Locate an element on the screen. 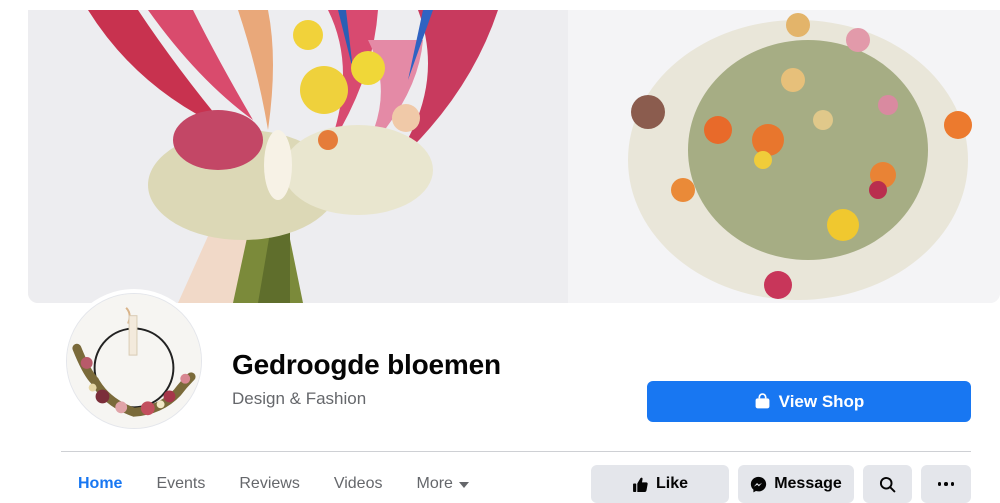  tab-reviews-label: Reviews is located at coordinates (269, 483).